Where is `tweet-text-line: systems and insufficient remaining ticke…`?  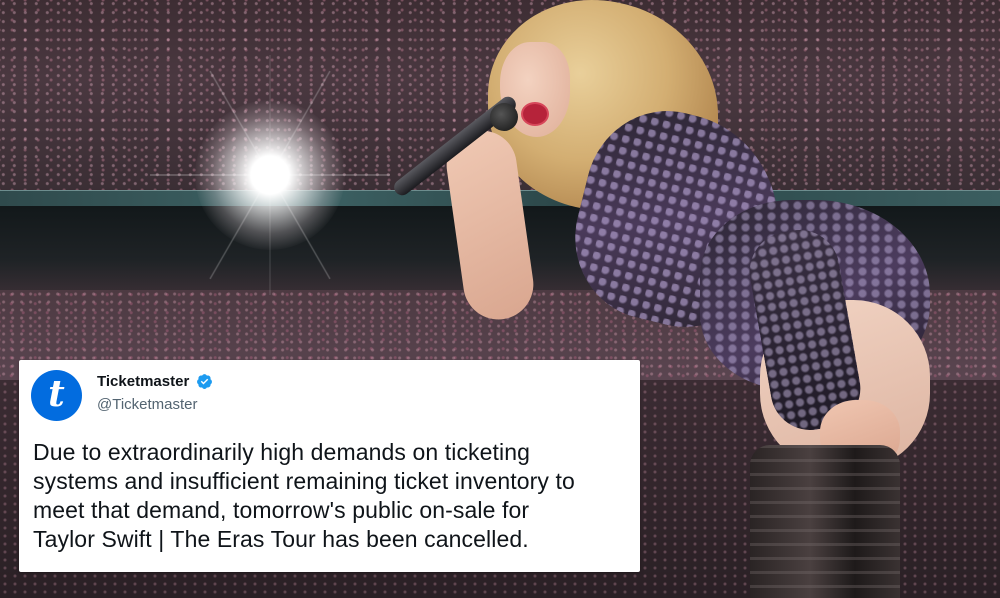
tweet-text-line: systems and insufficient remaining ticke… is located at coordinates (304, 481).